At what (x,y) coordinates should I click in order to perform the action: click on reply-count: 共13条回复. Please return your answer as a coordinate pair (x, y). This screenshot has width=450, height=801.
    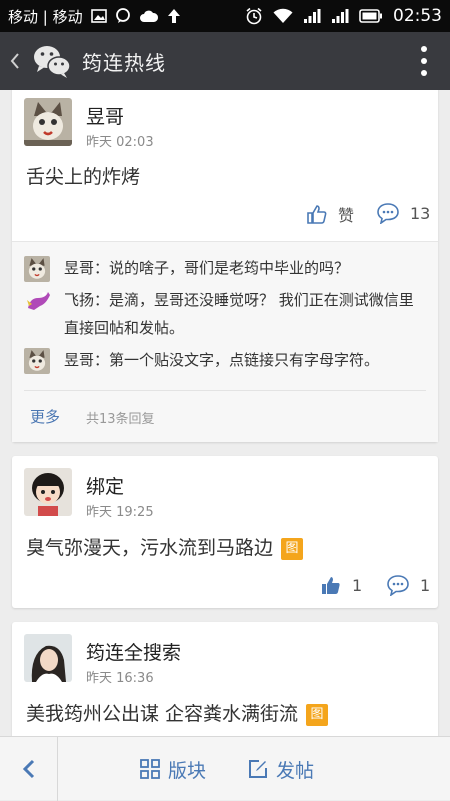
    Looking at the image, I should click on (120, 419).